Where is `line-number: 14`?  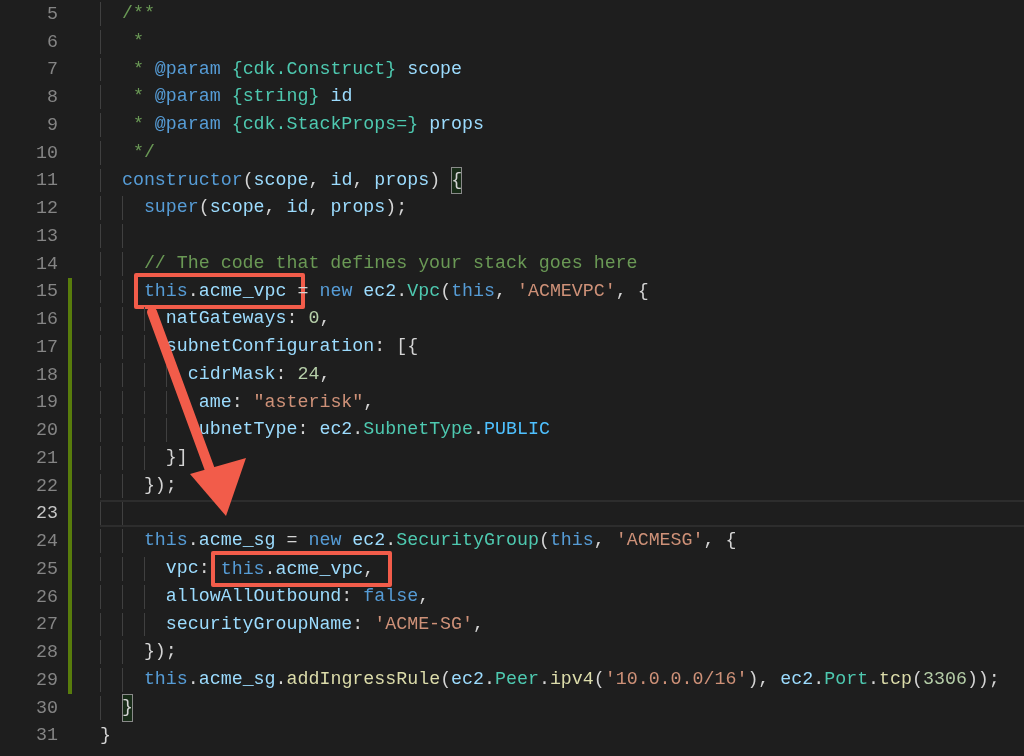 line-number: 14 is located at coordinates (46, 263).